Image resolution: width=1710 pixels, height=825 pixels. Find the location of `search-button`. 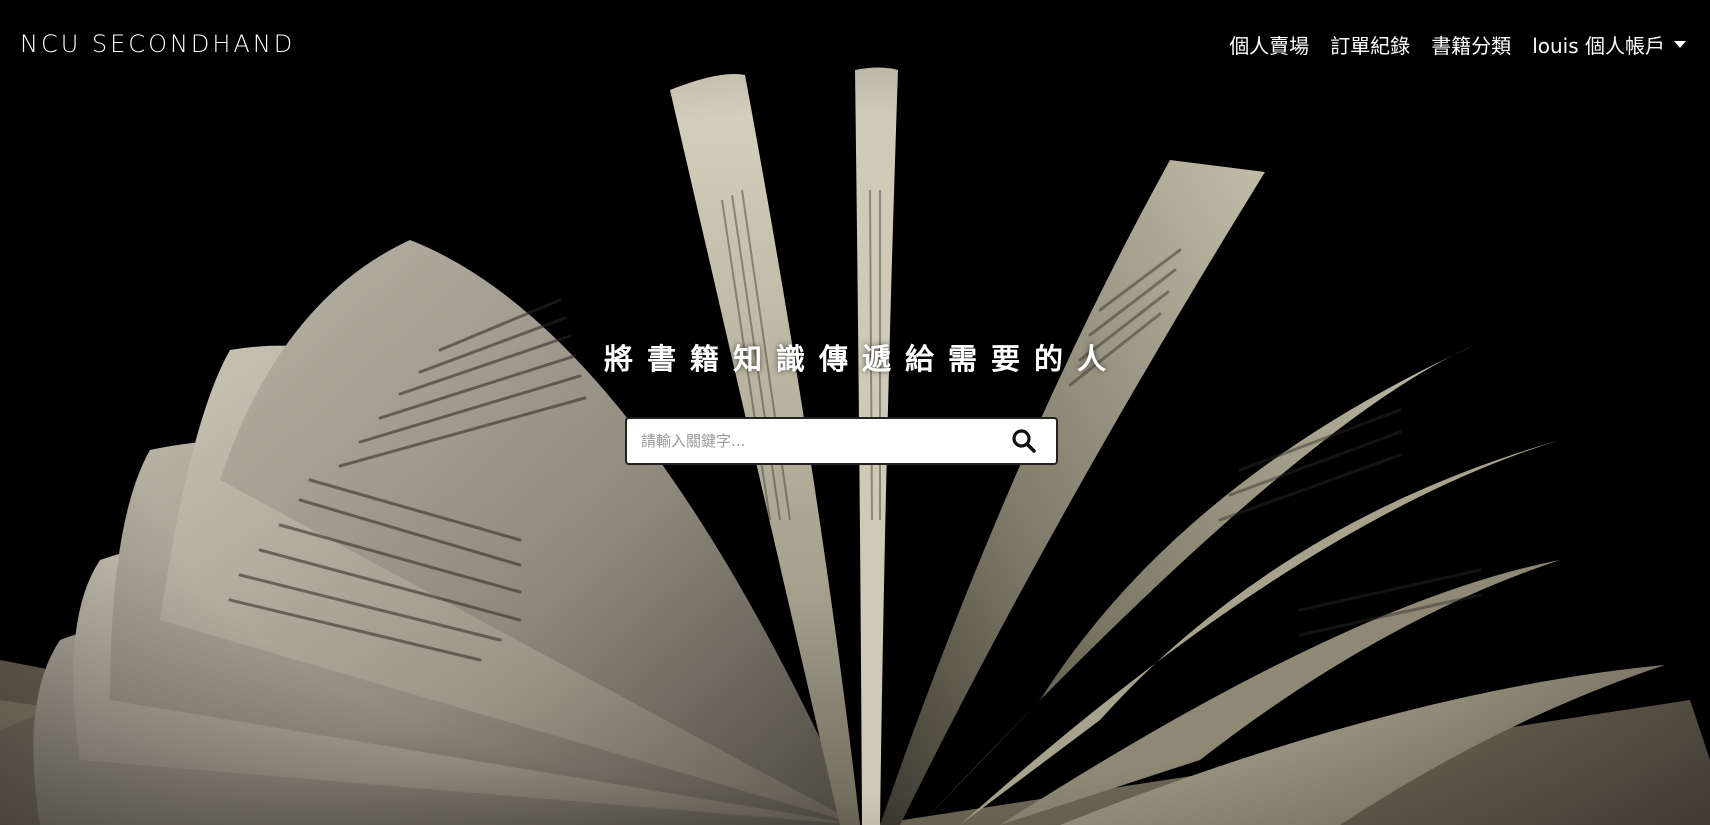

search-button is located at coordinates (1024, 441).